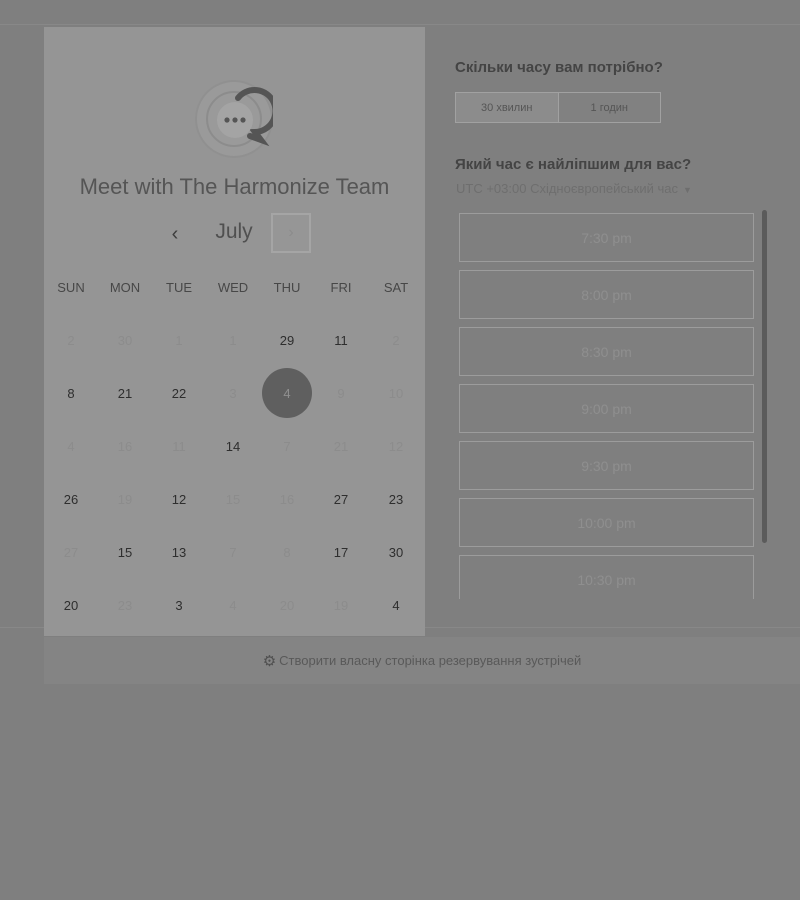  I want to click on time-slot: 9:00 pm, so click(606, 408).